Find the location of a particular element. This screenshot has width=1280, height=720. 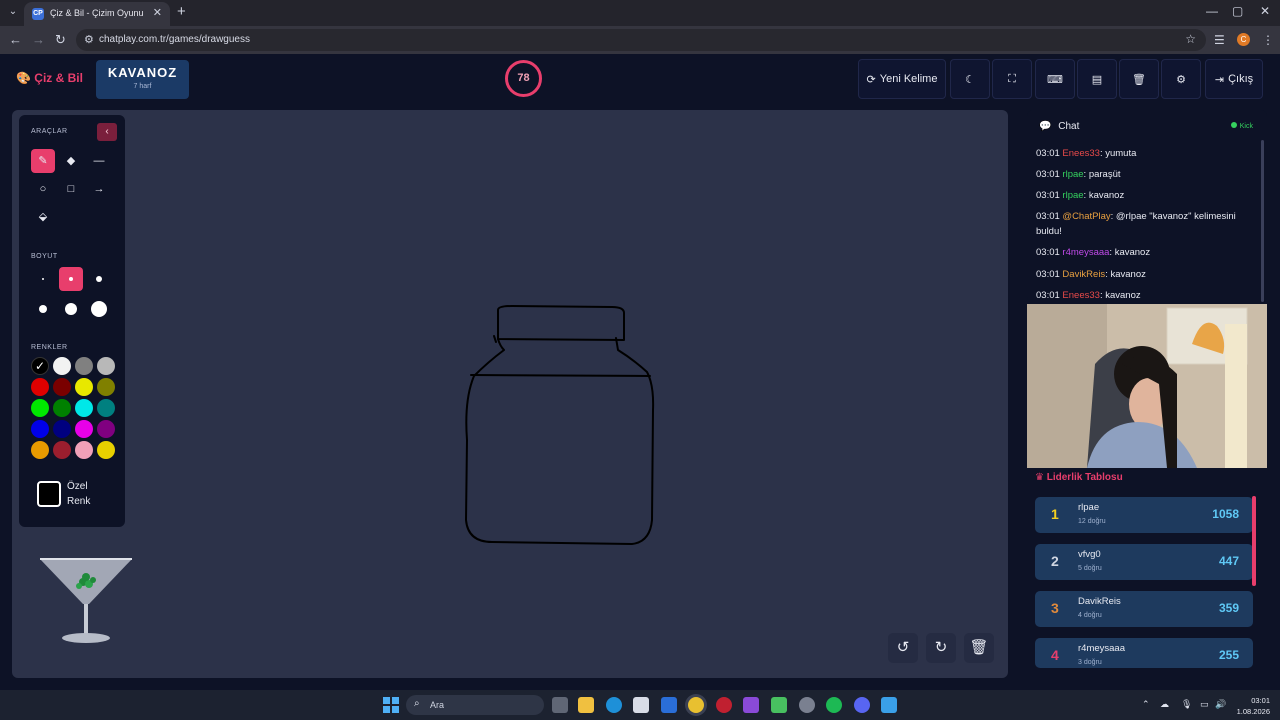

size-s is located at coordinates (71, 279).